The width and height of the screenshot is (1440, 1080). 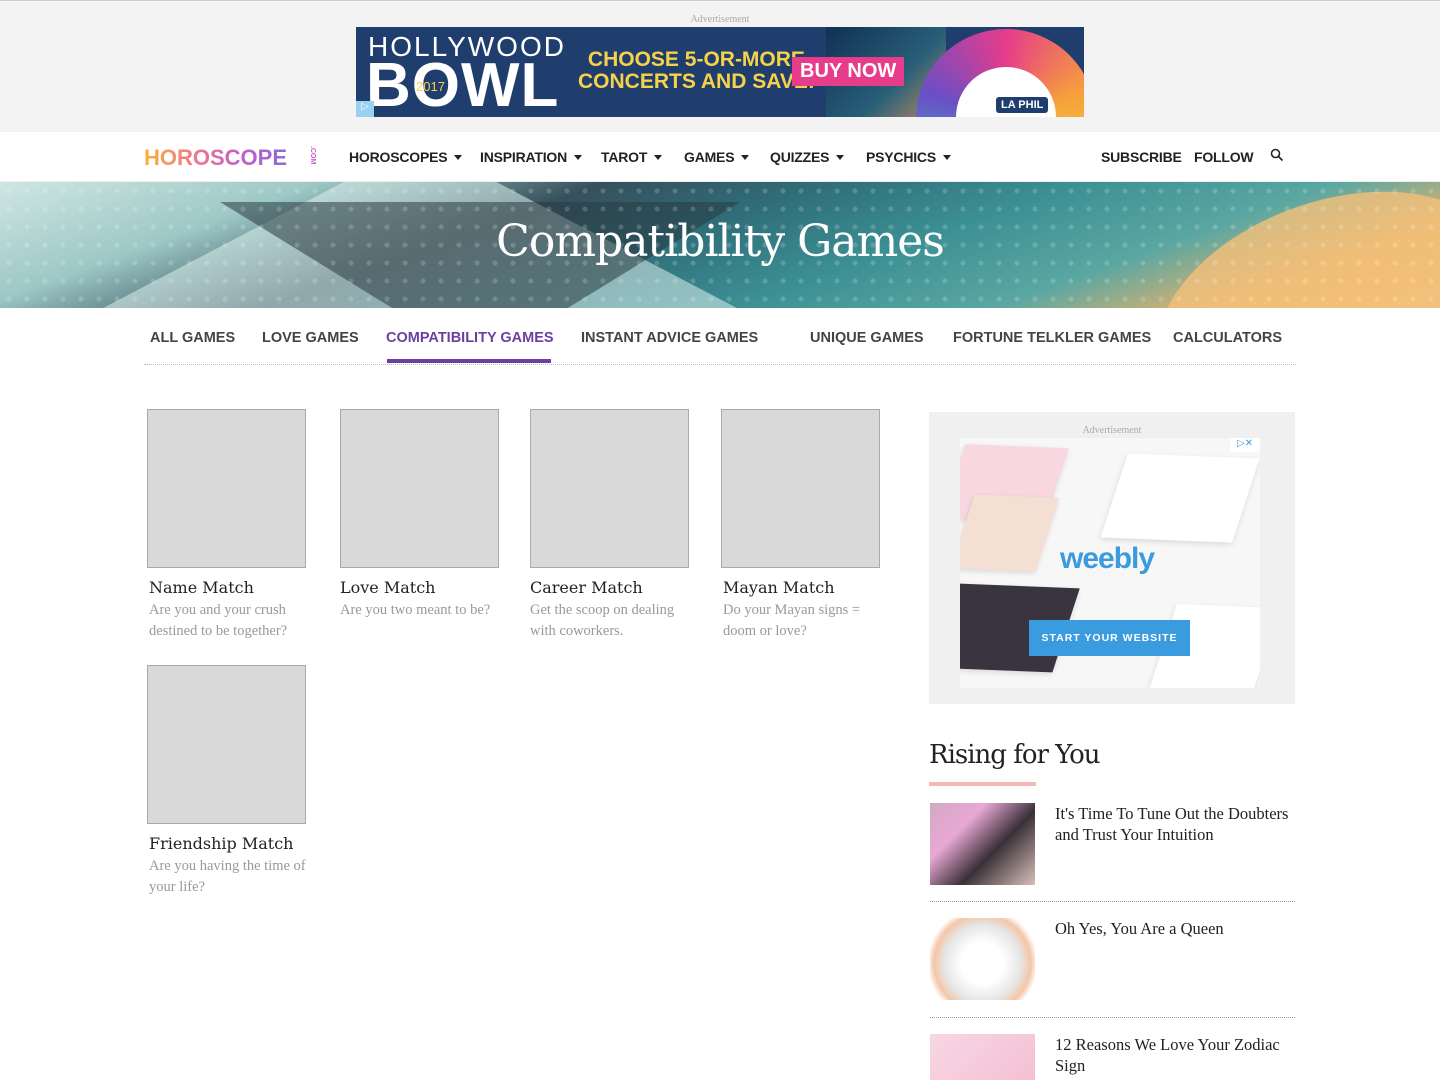 What do you see at coordinates (982, 784) in the screenshot?
I see `rising-title-underline` at bounding box center [982, 784].